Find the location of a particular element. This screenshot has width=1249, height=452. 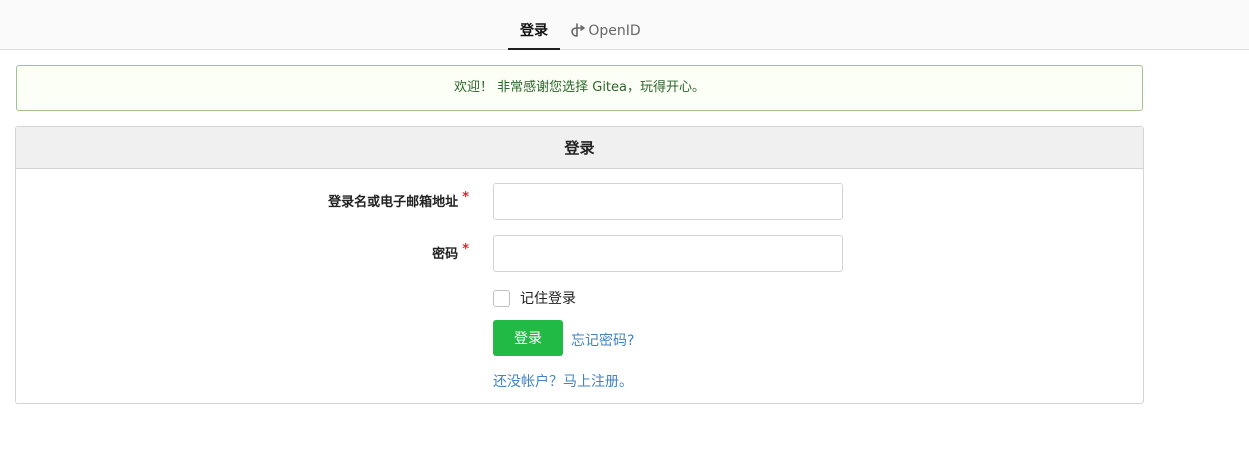

welcome-text: 欢迎！ 非常感谢您选择 Gitea，玩得开心。 is located at coordinates (579, 87).